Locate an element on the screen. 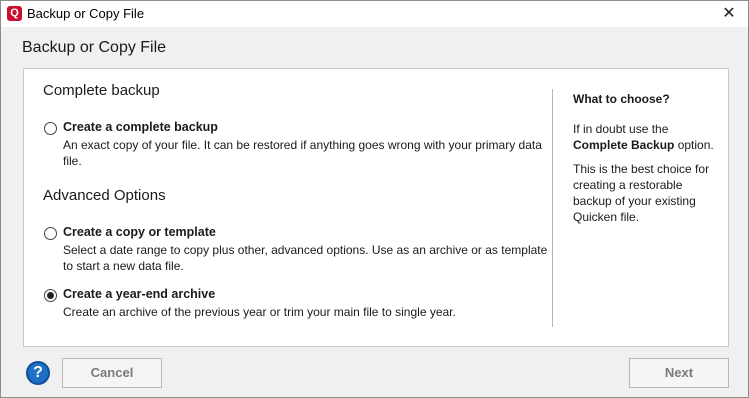 The width and height of the screenshot is (749, 398). cancel-button: Cancel is located at coordinates (112, 373).